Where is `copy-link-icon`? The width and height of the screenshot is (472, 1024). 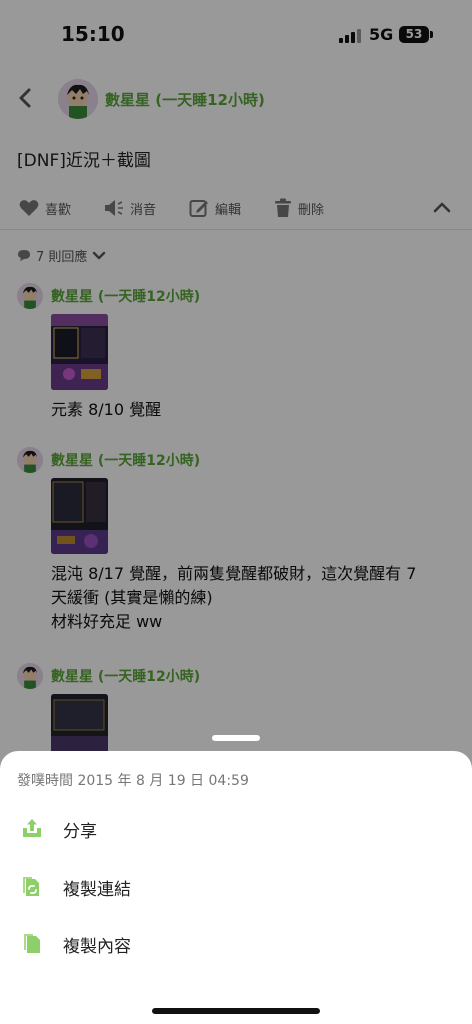
copy-link-icon is located at coordinates (31, 886).